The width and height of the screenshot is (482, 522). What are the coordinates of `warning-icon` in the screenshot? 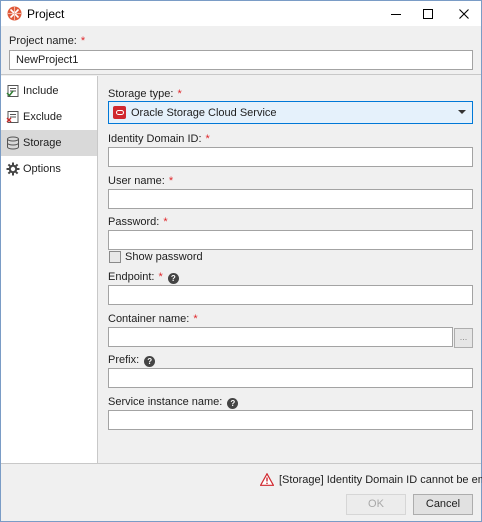 It's located at (267, 479).